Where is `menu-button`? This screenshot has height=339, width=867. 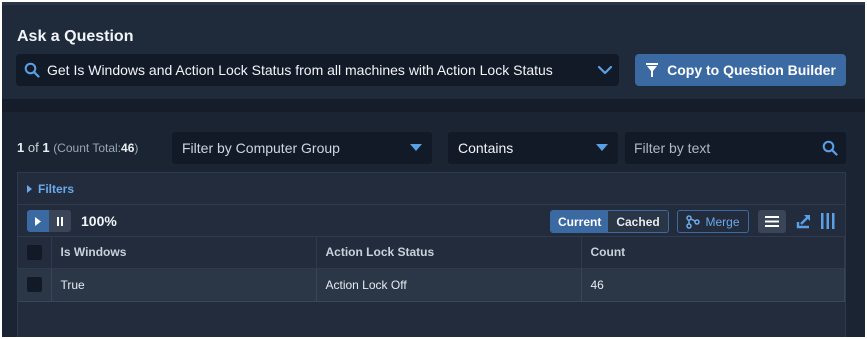 menu-button is located at coordinates (772, 221).